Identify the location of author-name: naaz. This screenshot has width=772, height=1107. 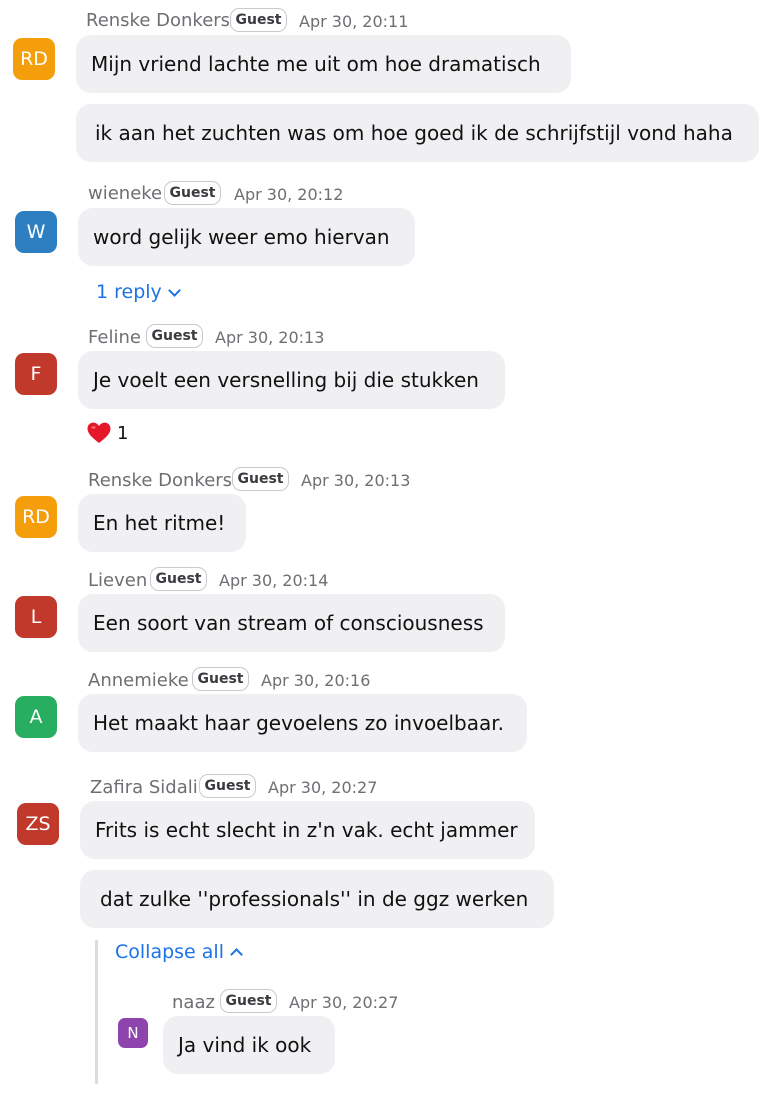
(193, 1002).